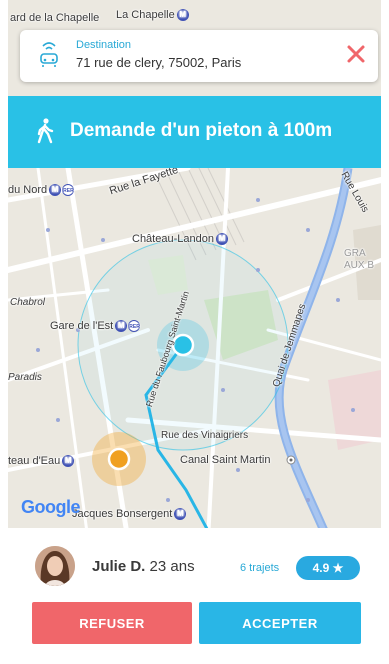 The height and width of the screenshot is (664, 389). What do you see at coordinates (172, 566) in the screenshot?
I see `user-age: 23 ans` at bounding box center [172, 566].